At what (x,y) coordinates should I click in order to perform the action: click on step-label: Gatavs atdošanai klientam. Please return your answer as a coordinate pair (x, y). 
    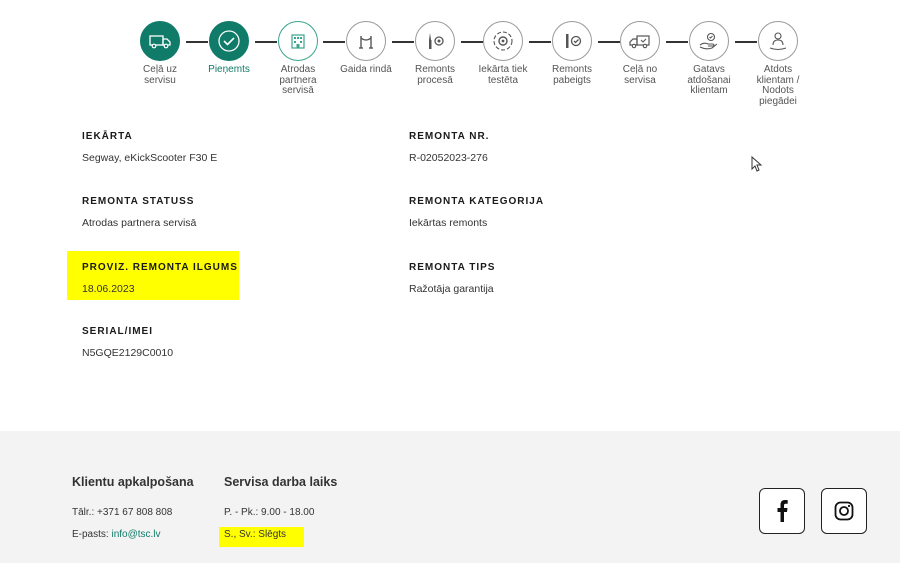
    Looking at the image, I should click on (709, 80).